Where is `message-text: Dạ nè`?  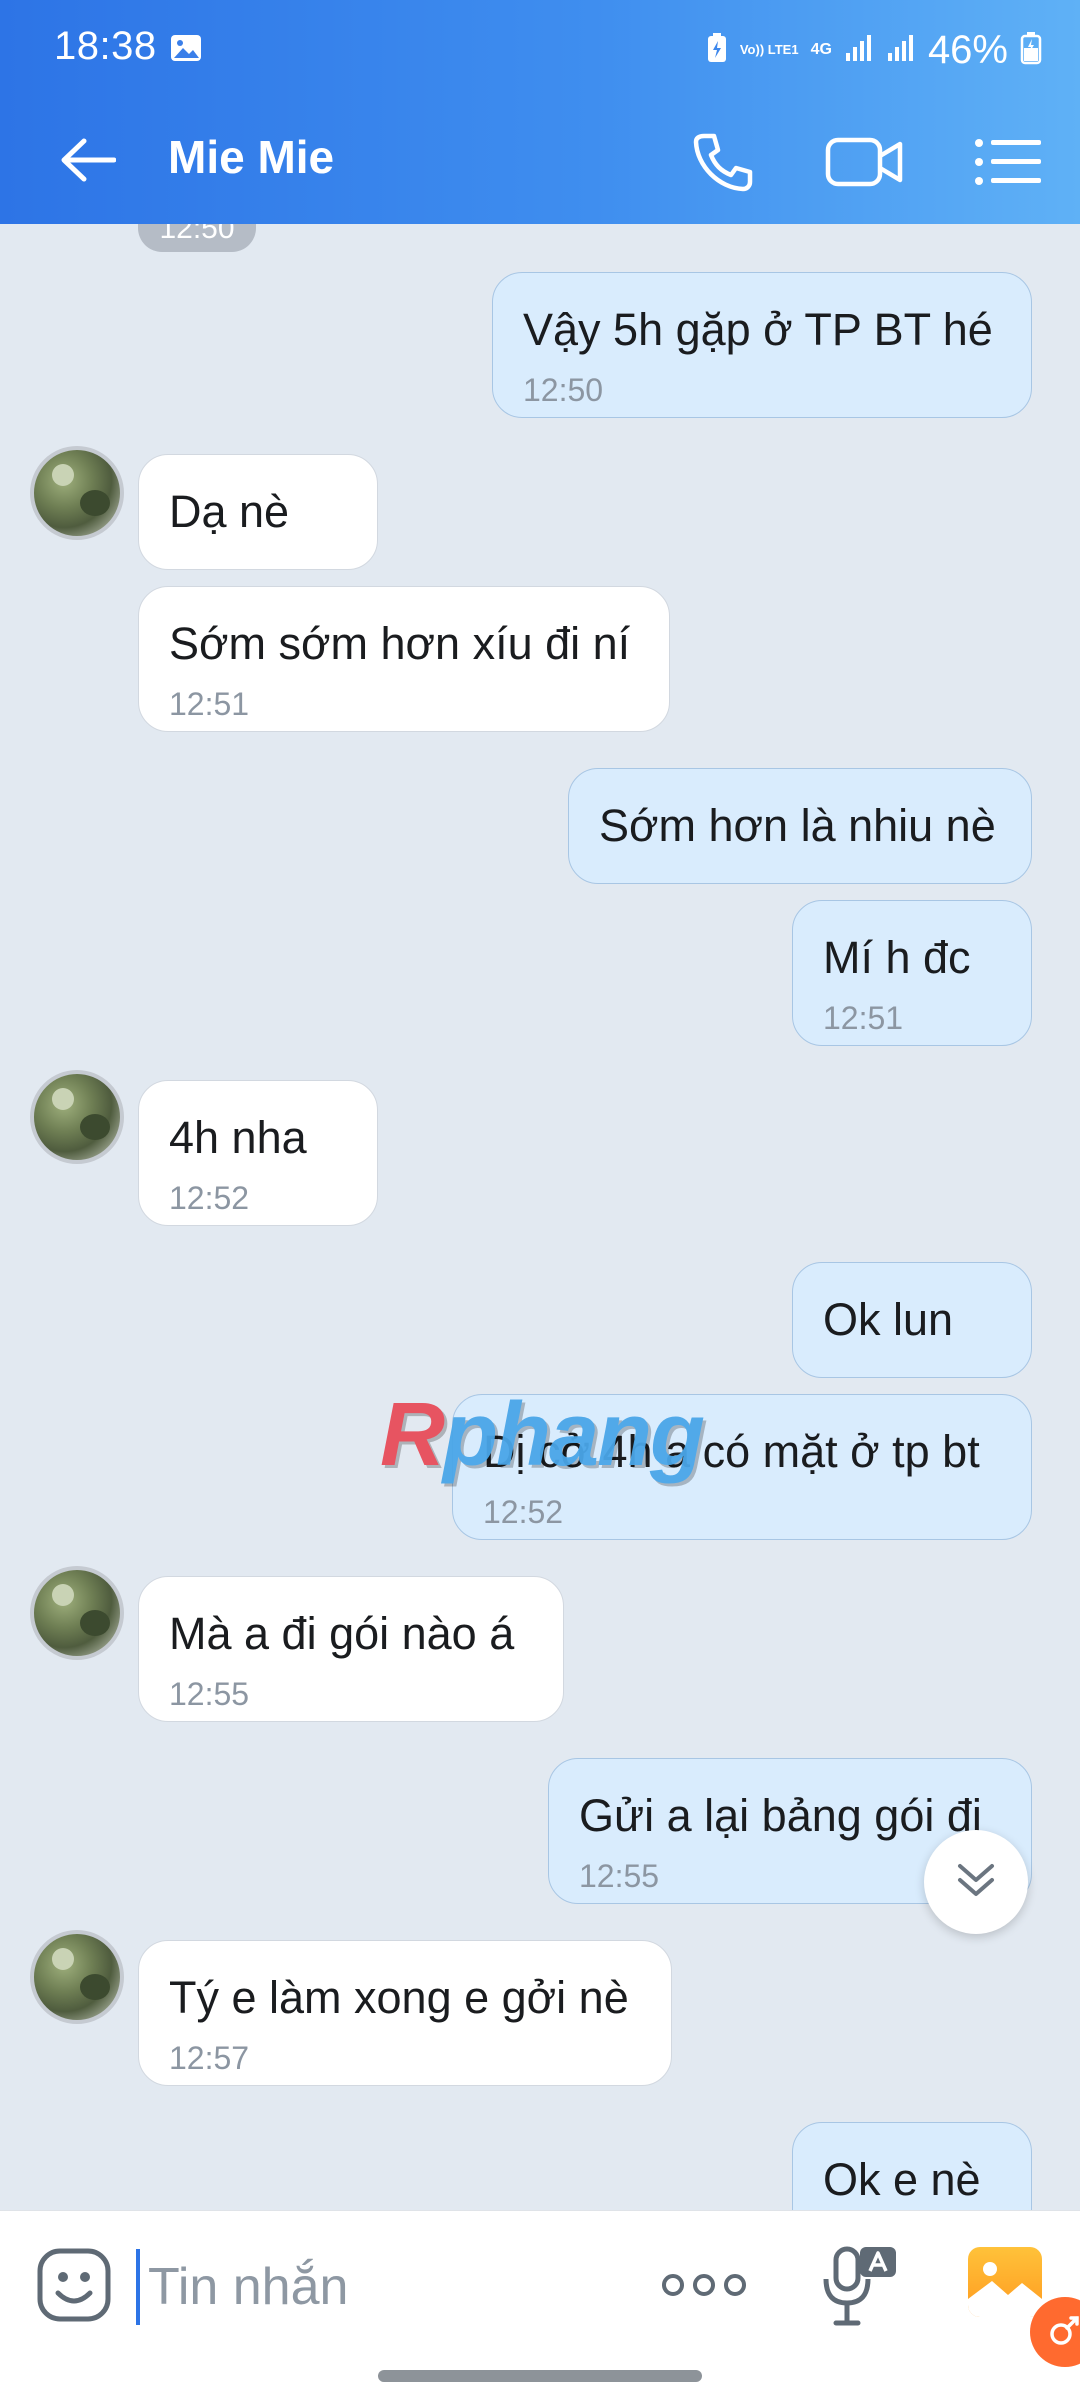 message-text: Dạ nè is located at coordinates (229, 511).